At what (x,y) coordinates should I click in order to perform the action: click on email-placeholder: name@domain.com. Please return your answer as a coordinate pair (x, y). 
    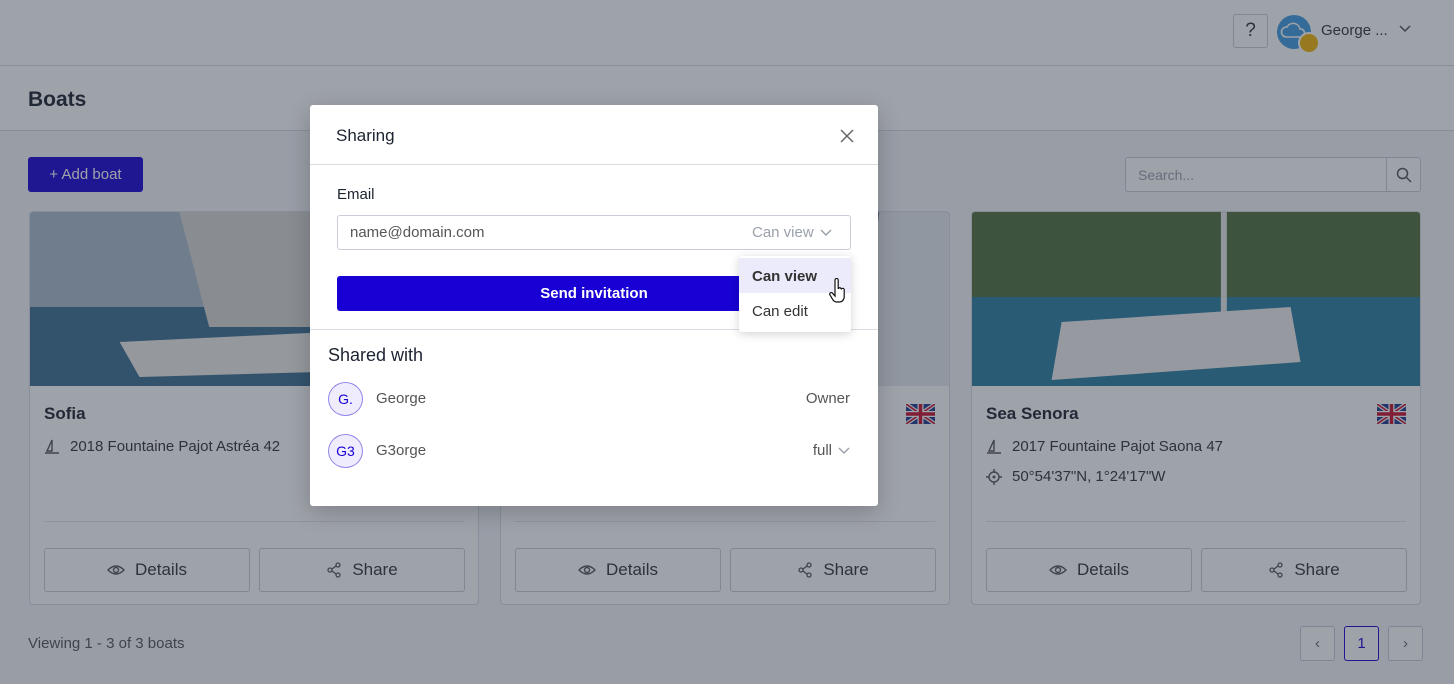
    Looking at the image, I should click on (417, 232).